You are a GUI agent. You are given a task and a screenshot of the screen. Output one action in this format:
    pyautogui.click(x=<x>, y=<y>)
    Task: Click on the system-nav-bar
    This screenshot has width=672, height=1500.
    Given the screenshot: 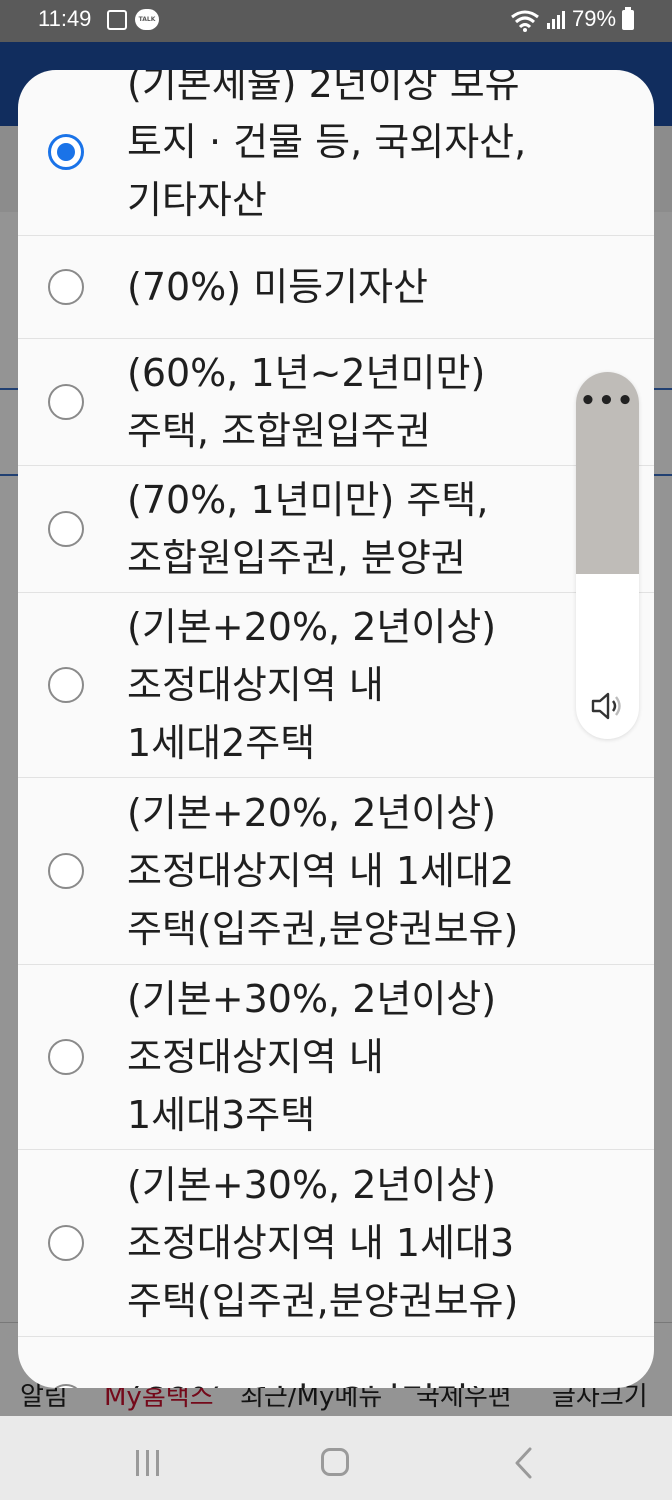 What is the action you would take?
    pyautogui.click(x=336, y=1458)
    